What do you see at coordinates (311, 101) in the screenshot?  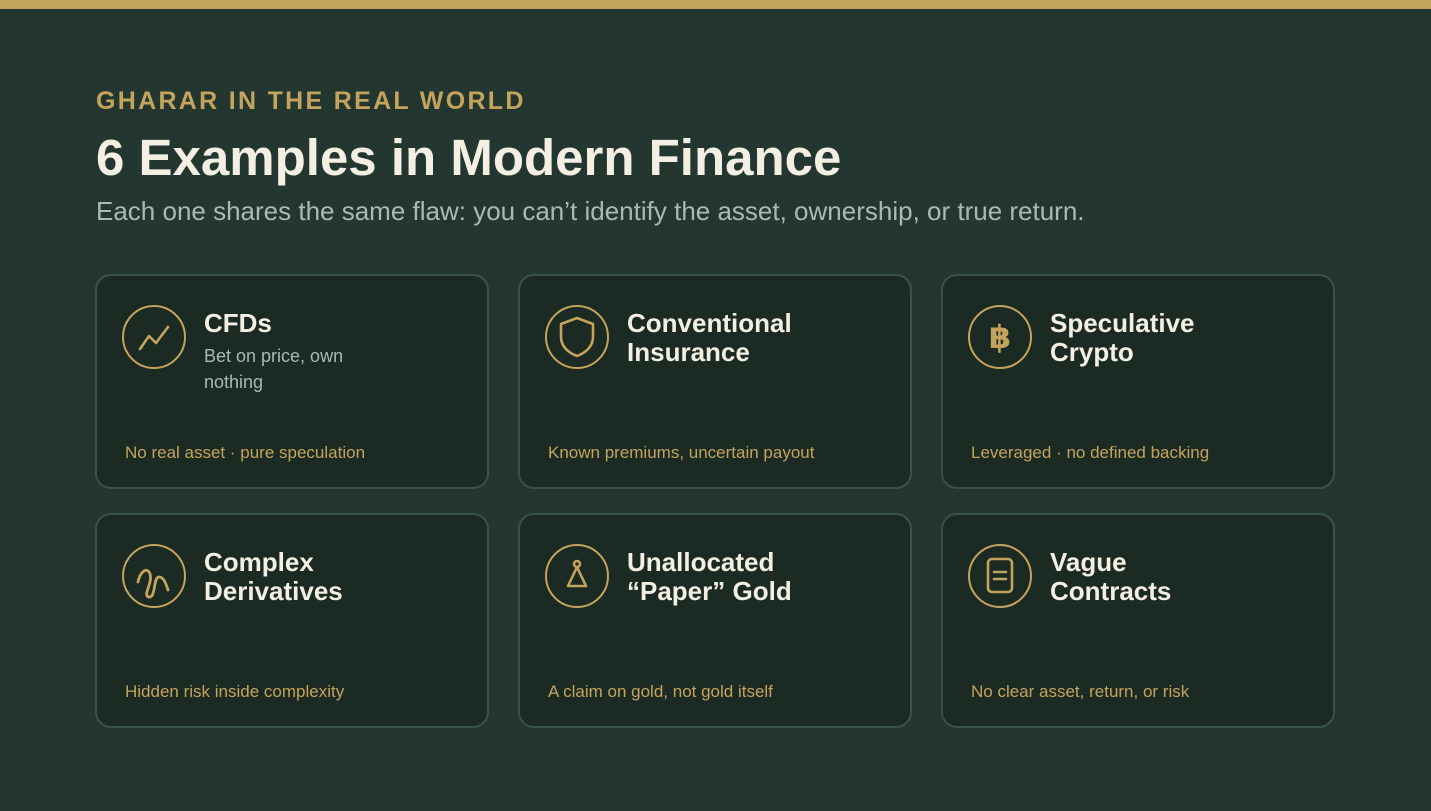 I see `eyebrow-label: GHARAR IN THE REAL WORLD` at bounding box center [311, 101].